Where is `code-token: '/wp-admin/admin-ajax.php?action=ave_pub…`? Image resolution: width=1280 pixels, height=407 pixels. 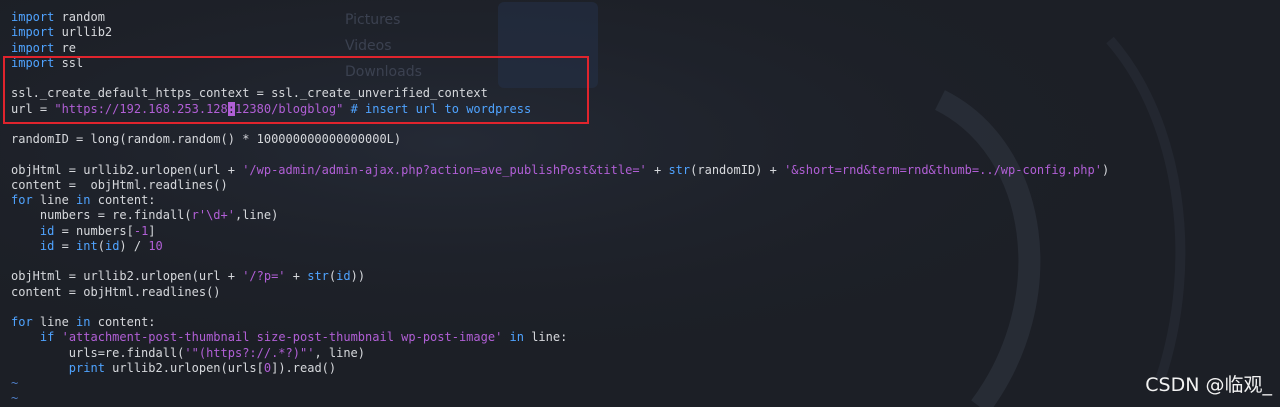
code-token: '/wp-admin/admin-ajax.php?action=ave_pub… is located at coordinates (444, 169).